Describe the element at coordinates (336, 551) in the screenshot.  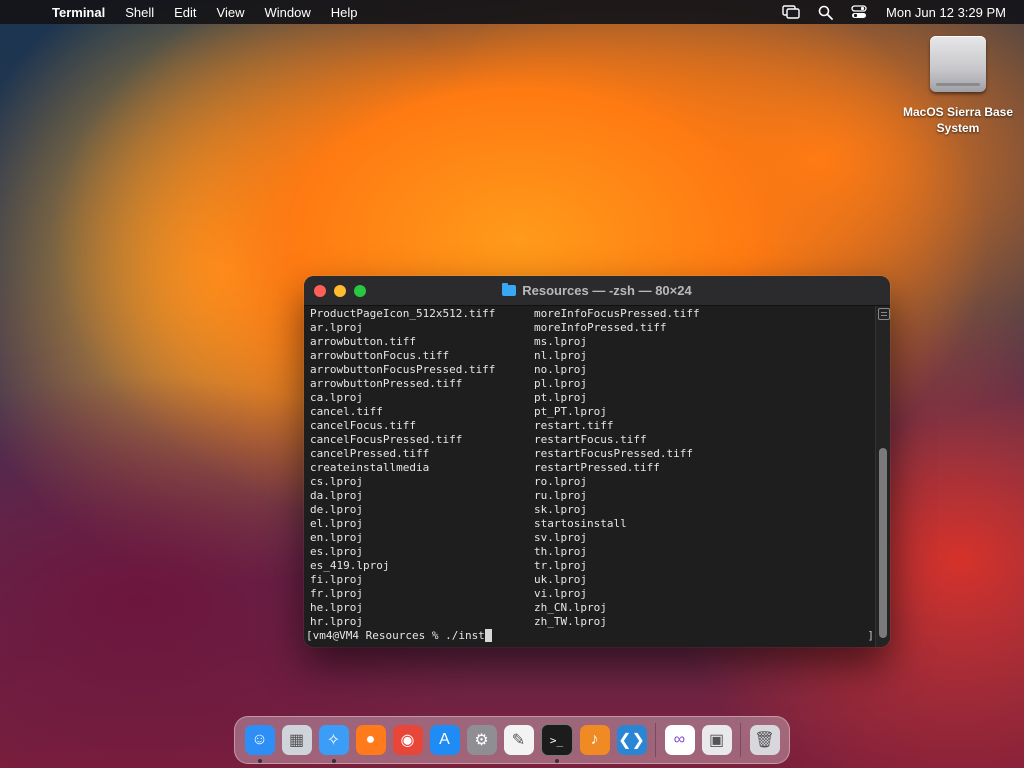
I see `output-line: es.lproj` at that location.